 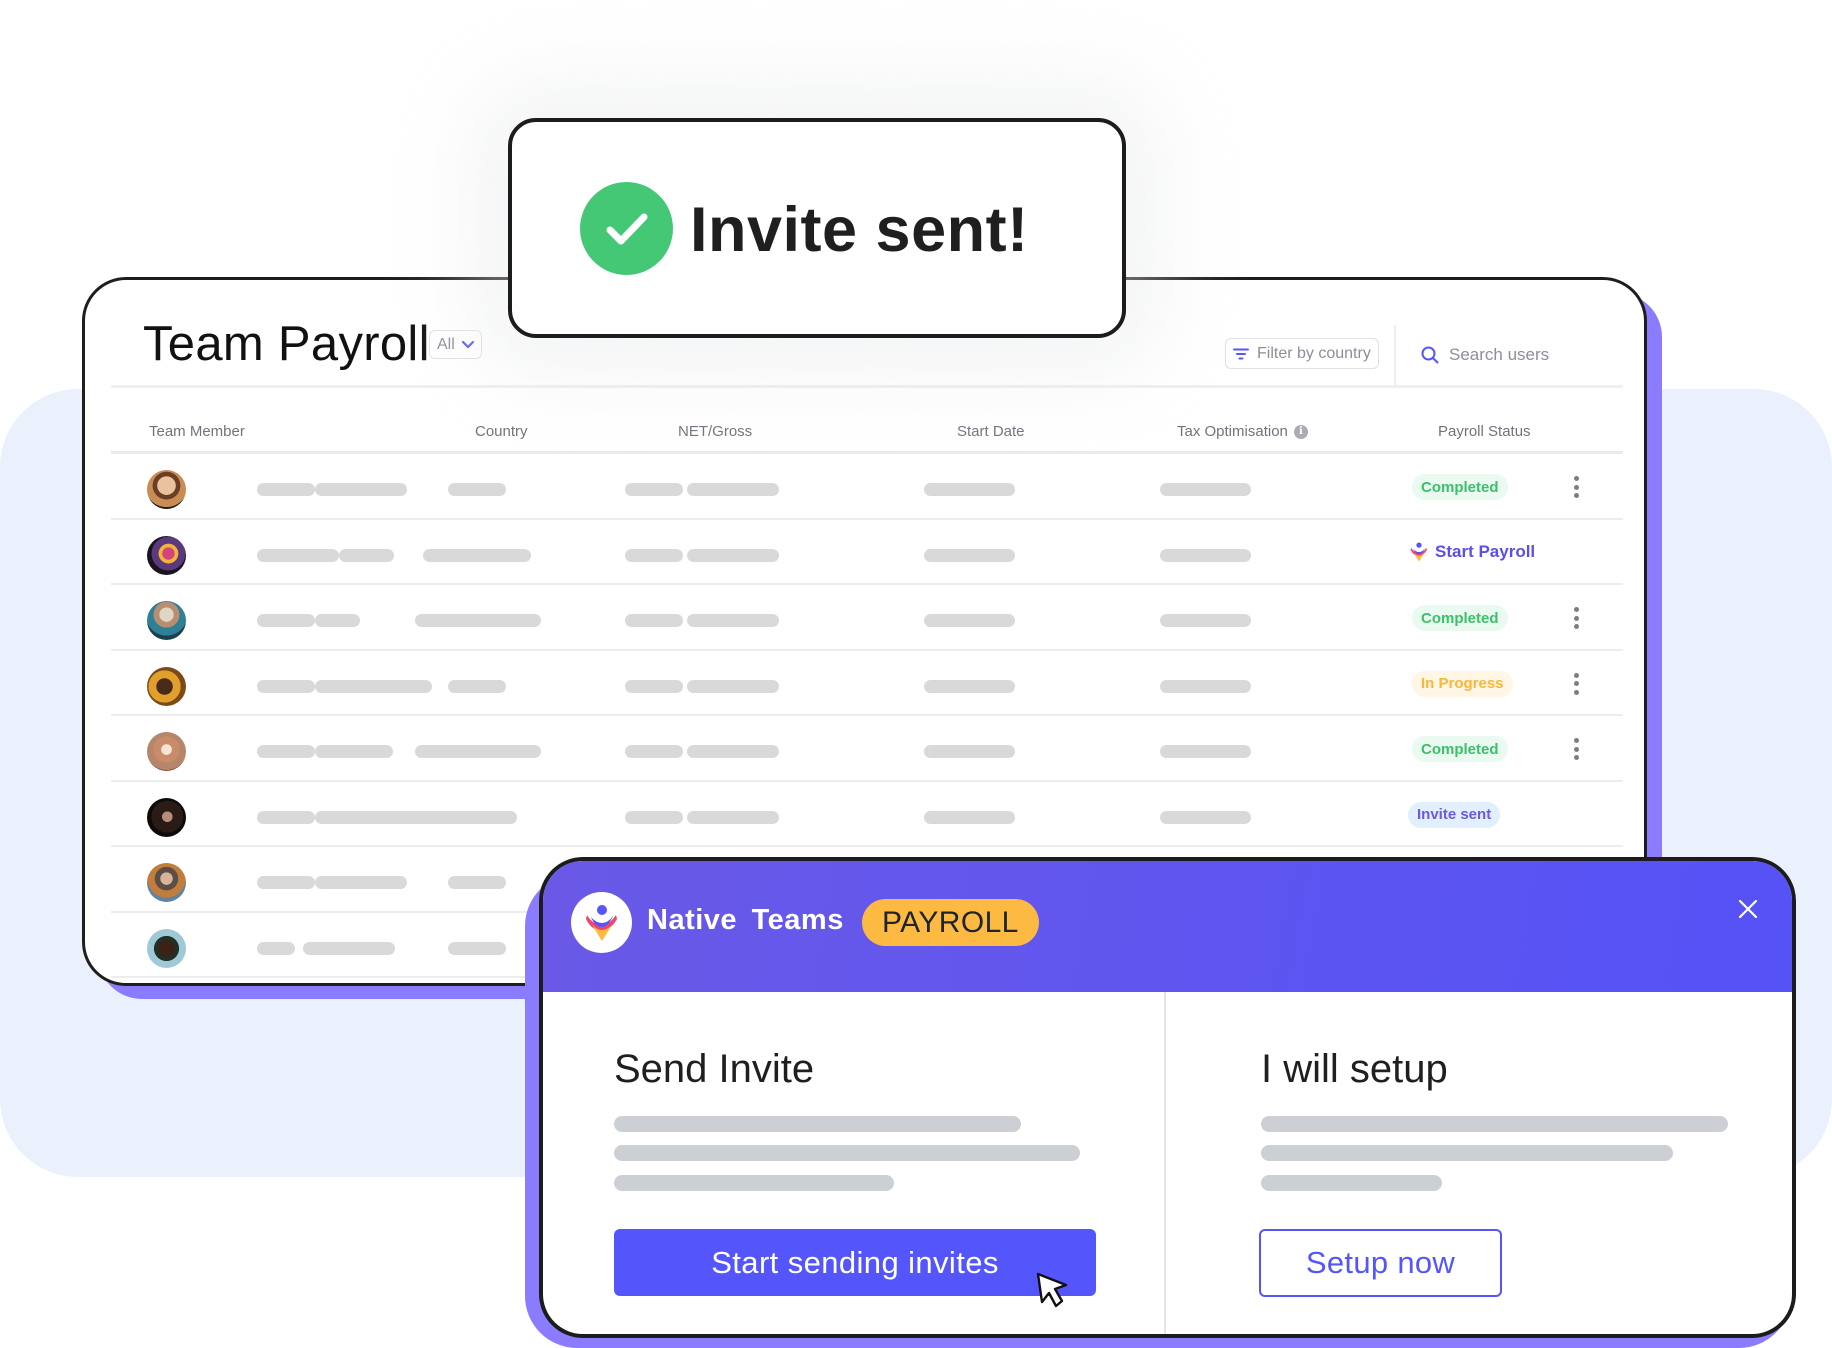 I want to click on mouse-cursor-icon, so click(x=1052, y=1290).